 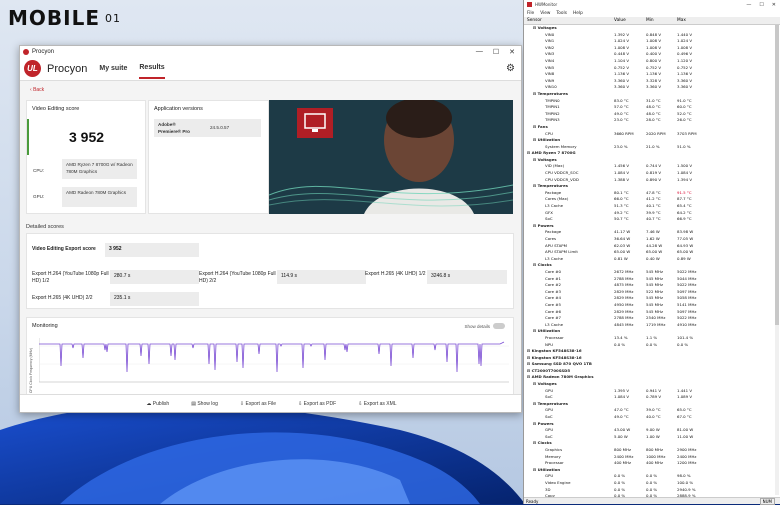 What do you see at coordinates (37, 90) in the screenshot?
I see `back-link: ‹ Back` at bounding box center [37, 90].